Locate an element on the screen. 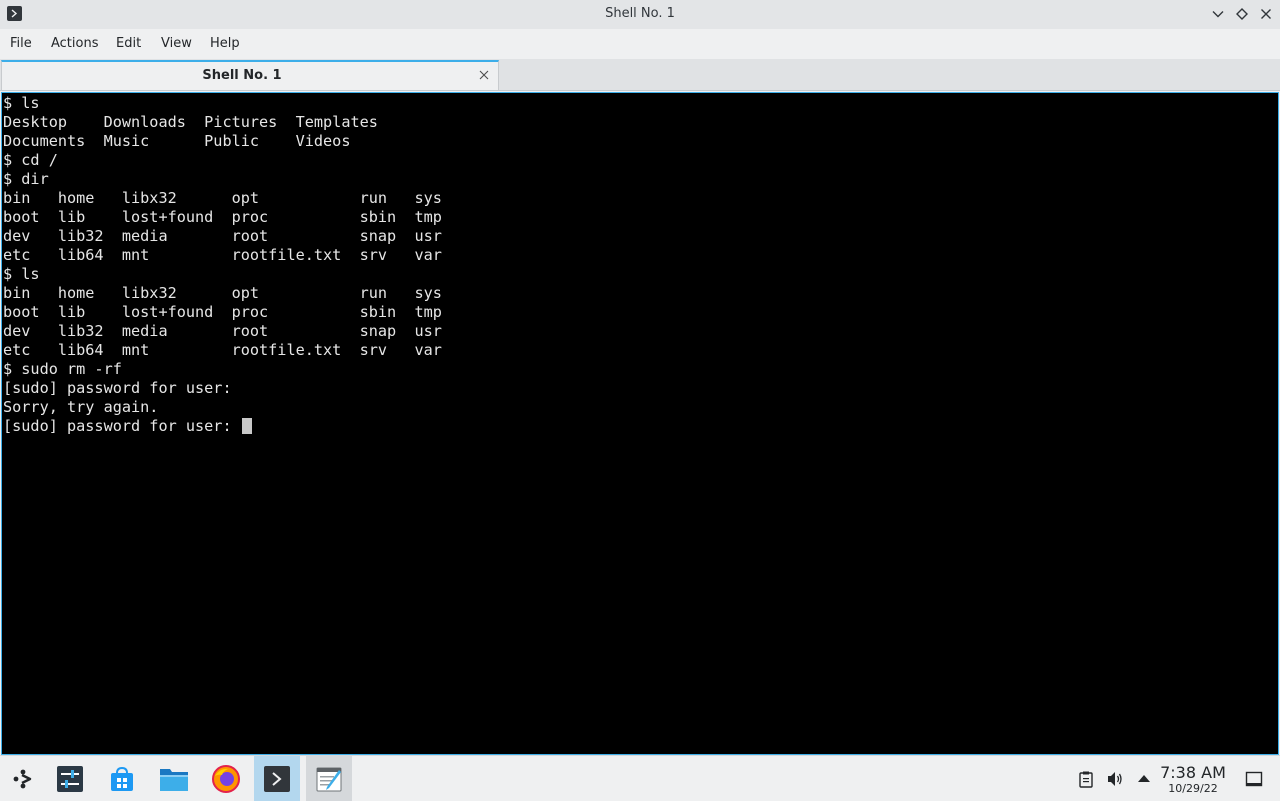 The image size is (1280, 801). clipboard-icon is located at coordinates (1086, 779).